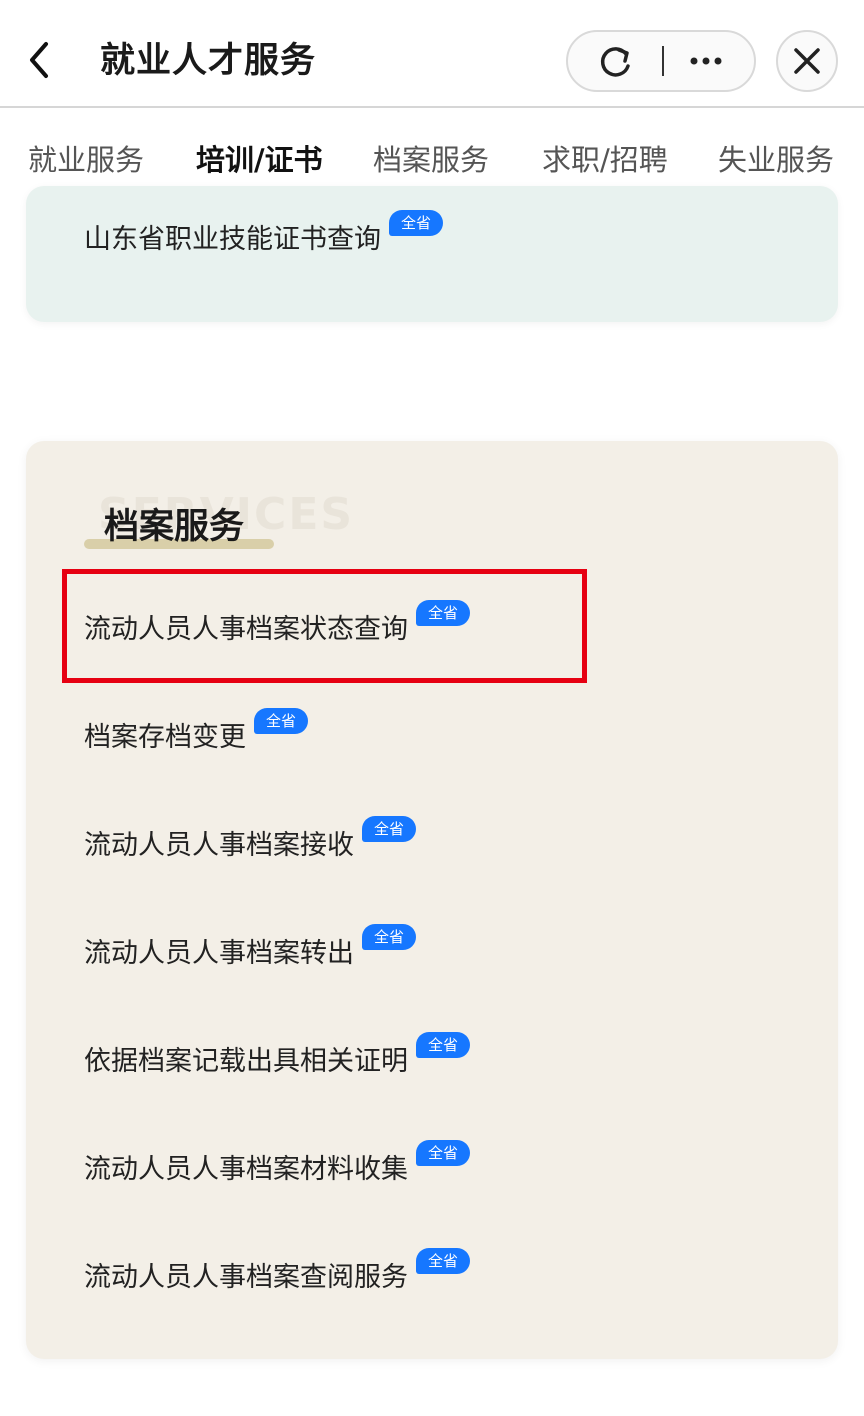 Image resolution: width=864 pixels, height=1416 pixels. What do you see at coordinates (431, 160) in the screenshot?
I see `tab-archive: 档案服务` at bounding box center [431, 160].